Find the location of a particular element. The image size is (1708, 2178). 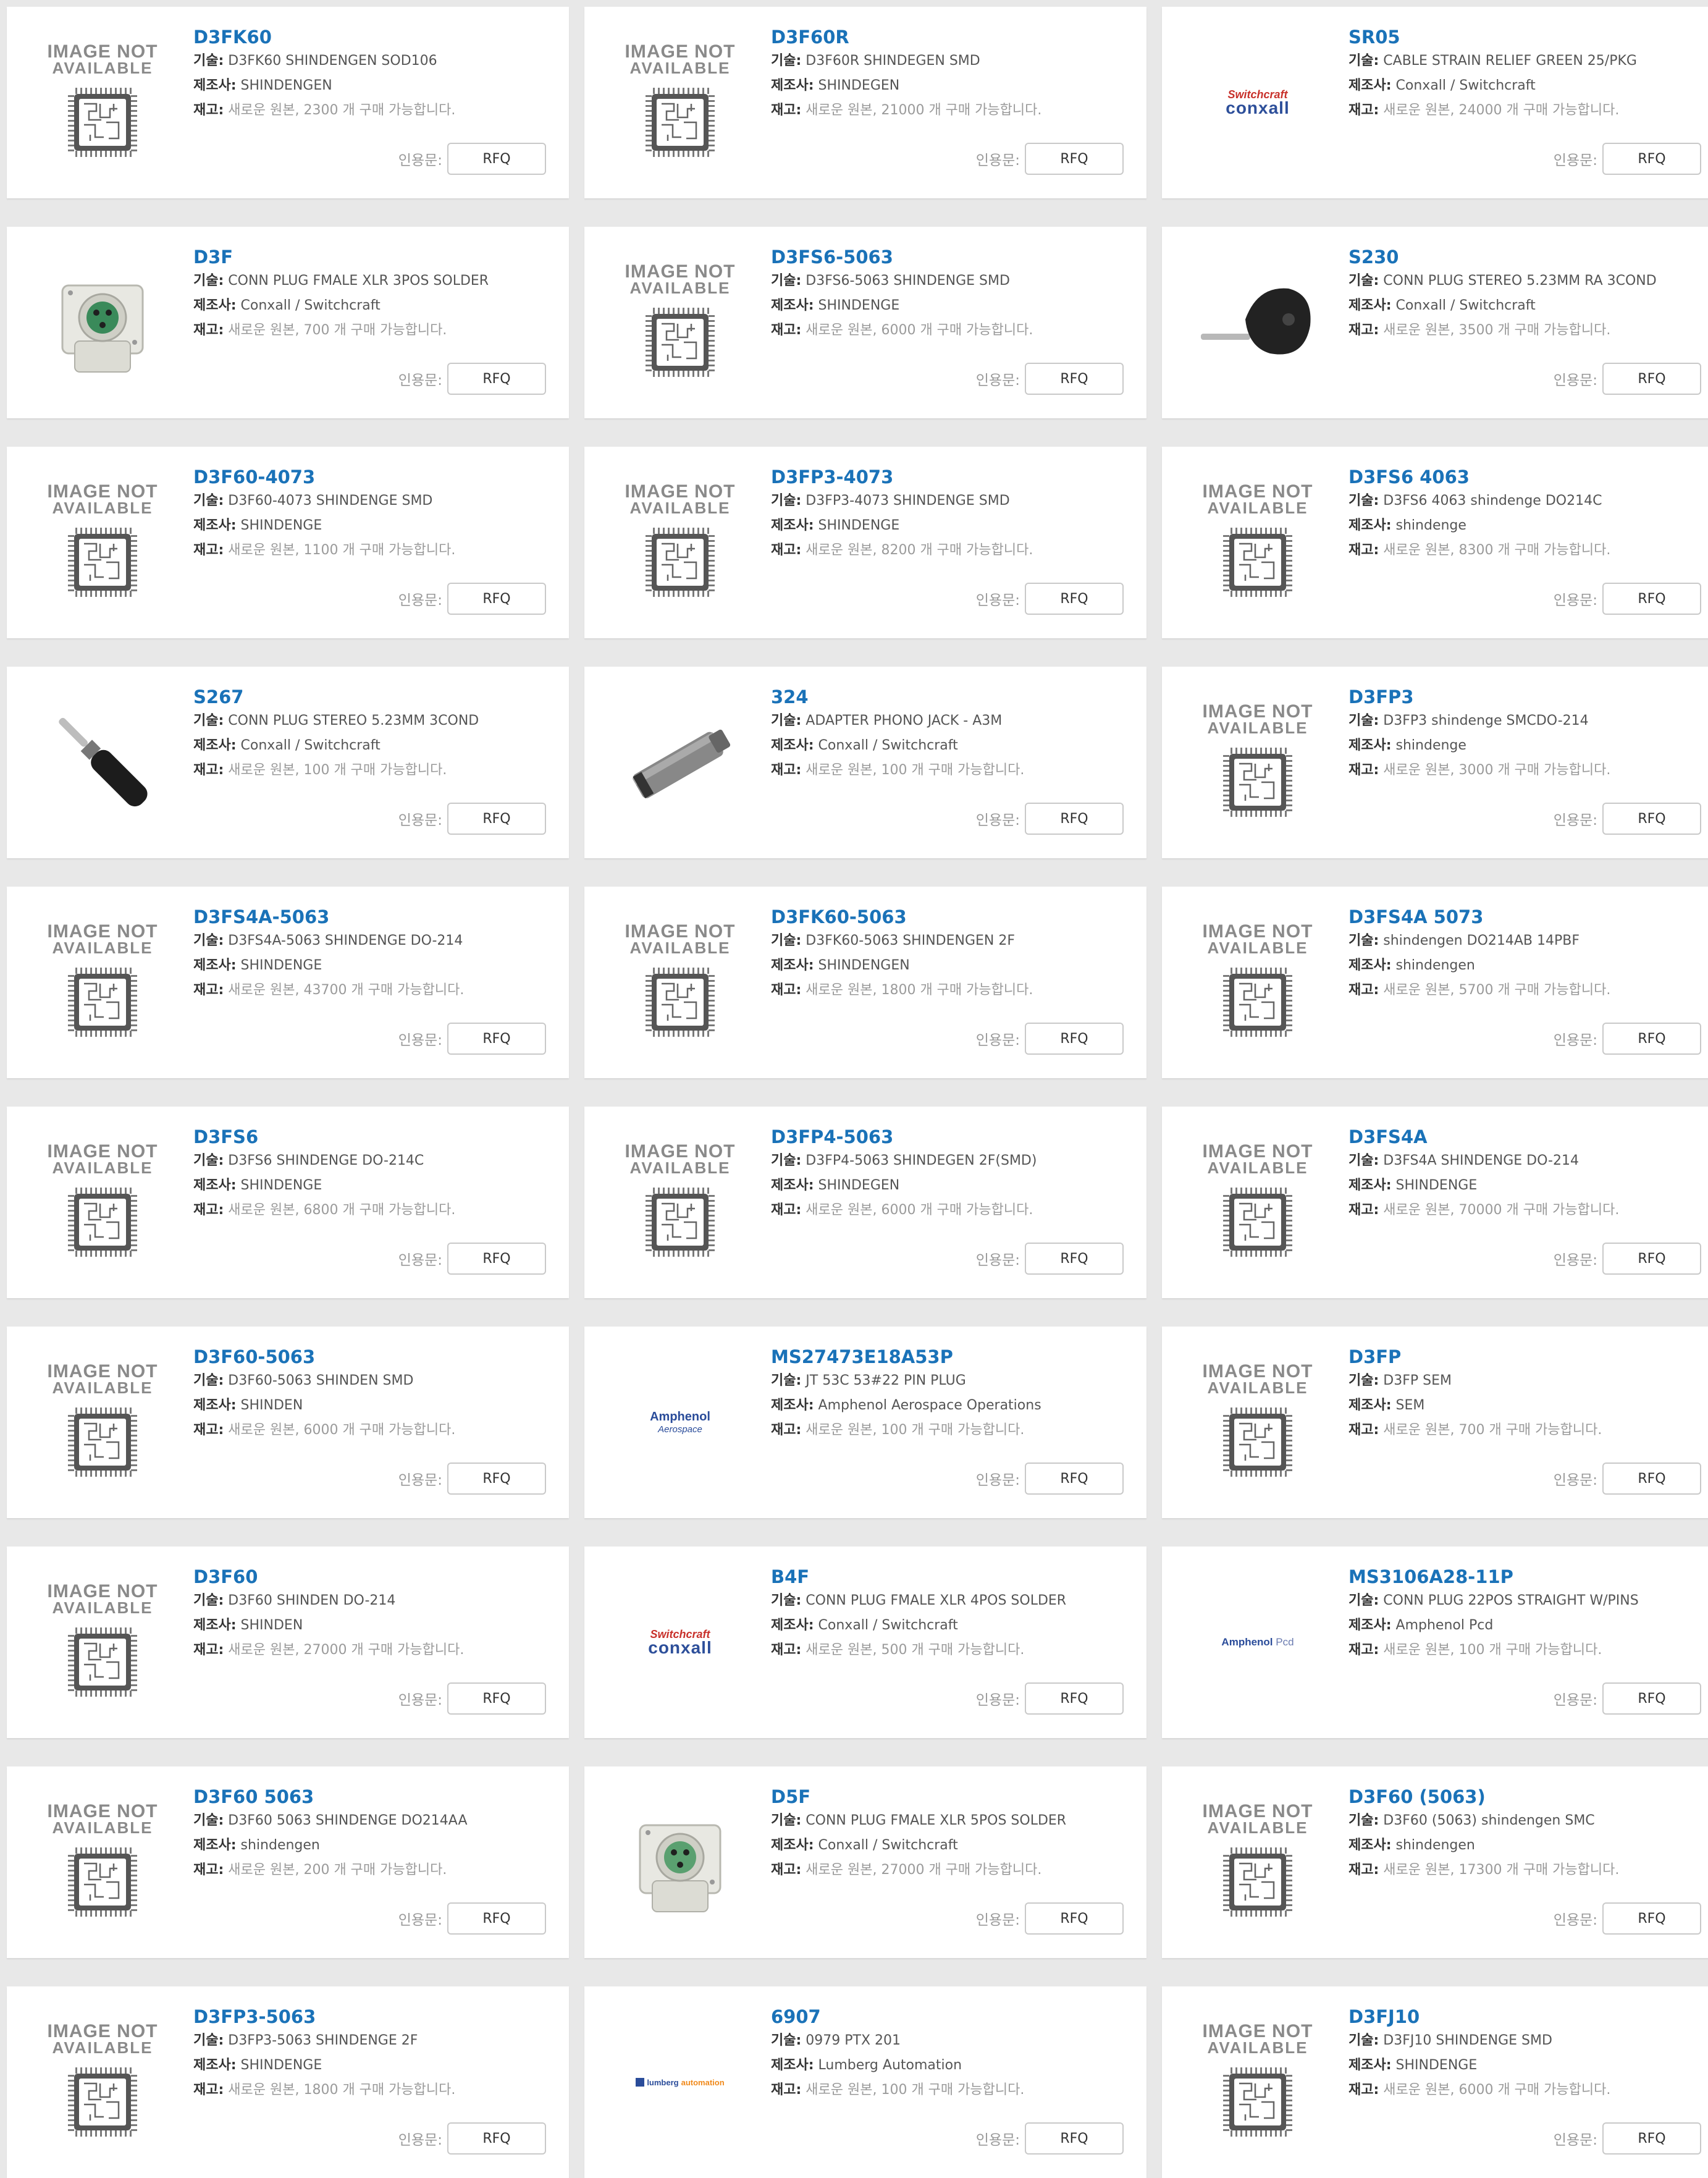

product-name-link: D3F60-5063 is located at coordinates (371, 1357).